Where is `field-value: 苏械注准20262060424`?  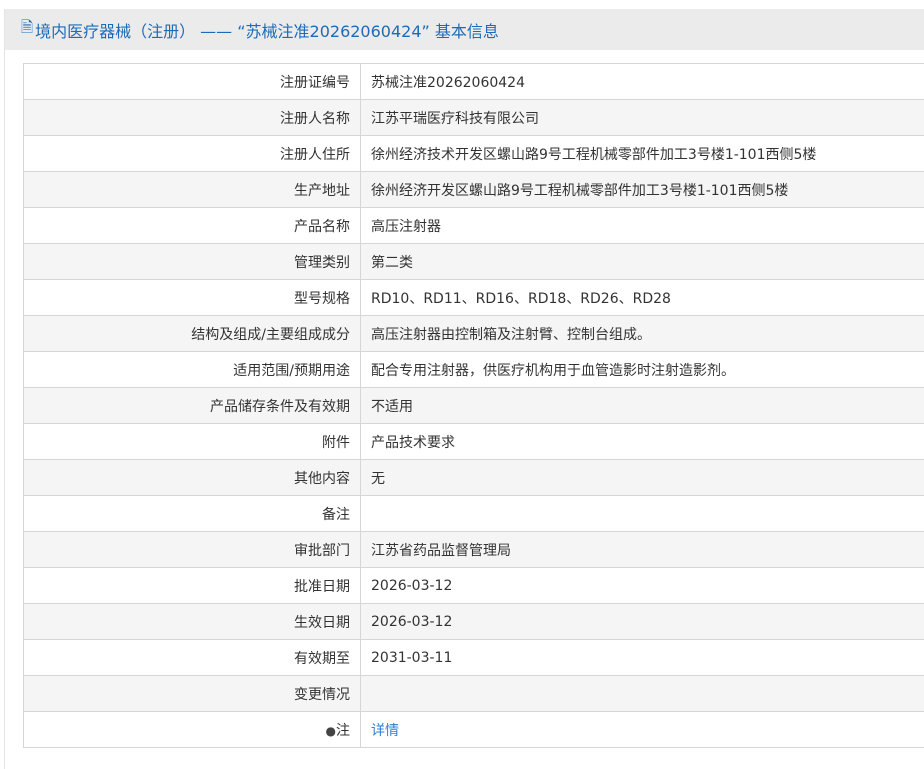
field-value: 苏械注准20262060424 is located at coordinates (642, 82).